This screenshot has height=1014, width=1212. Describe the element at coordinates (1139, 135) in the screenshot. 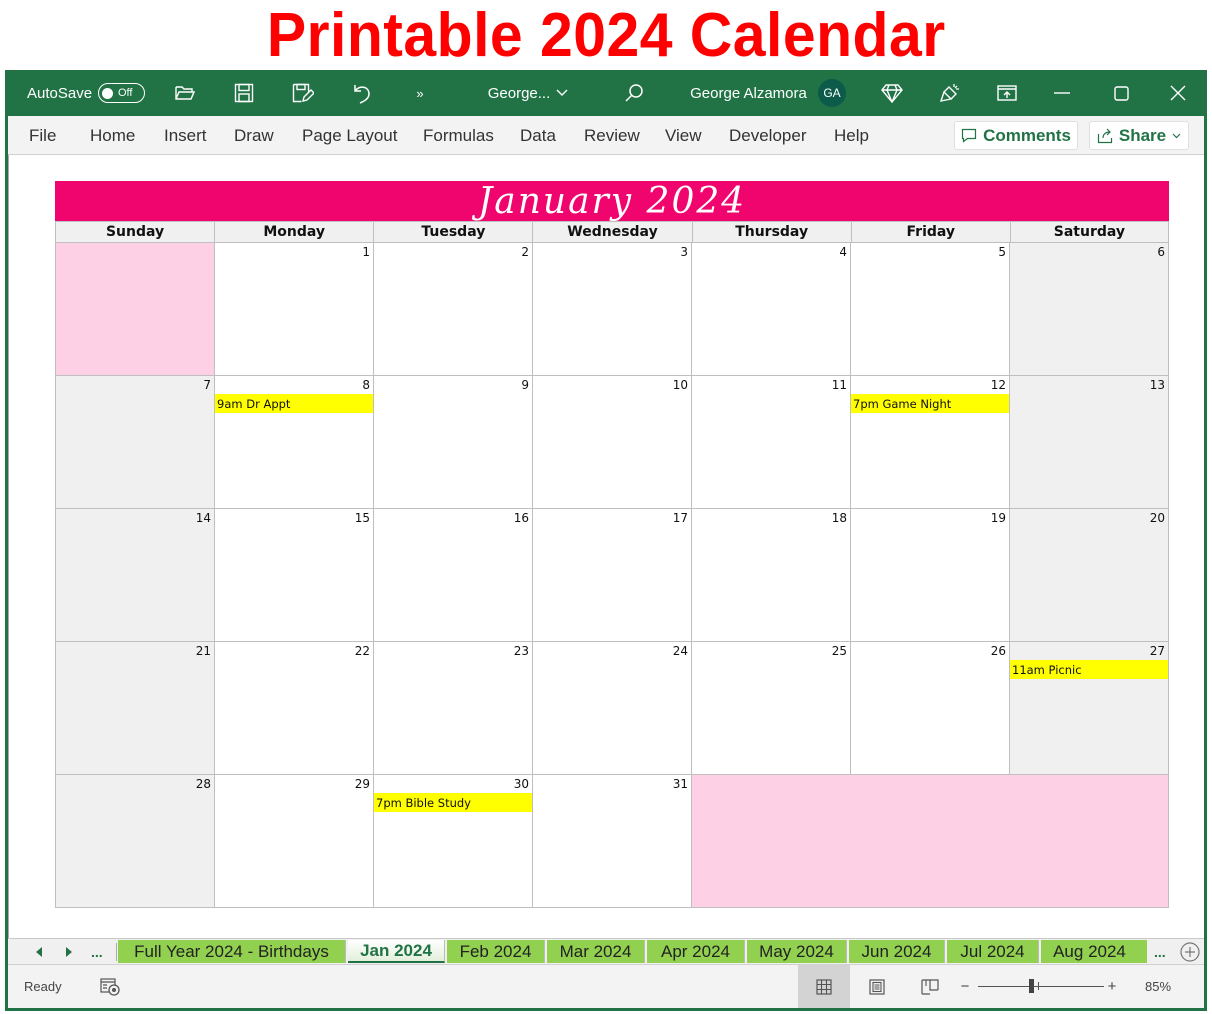

I see `share-button: Share` at that location.